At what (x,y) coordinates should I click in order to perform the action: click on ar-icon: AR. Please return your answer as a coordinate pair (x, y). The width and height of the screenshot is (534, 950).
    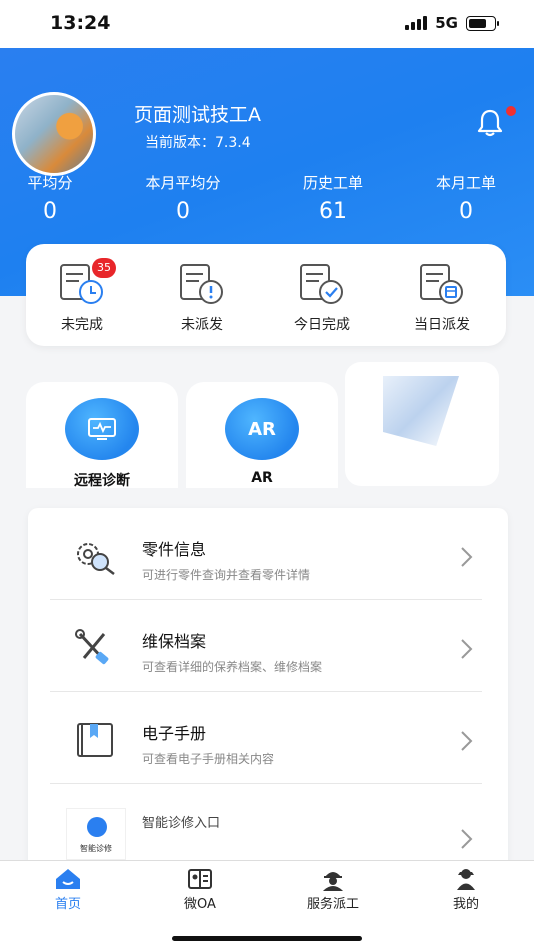
    Looking at the image, I should click on (262, 429).